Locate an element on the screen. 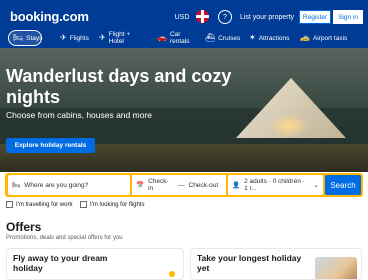 This screenshot has height=280, width=368. offer-card-flights: Fly away to your dream holiday is located at coordinates (95, 264).